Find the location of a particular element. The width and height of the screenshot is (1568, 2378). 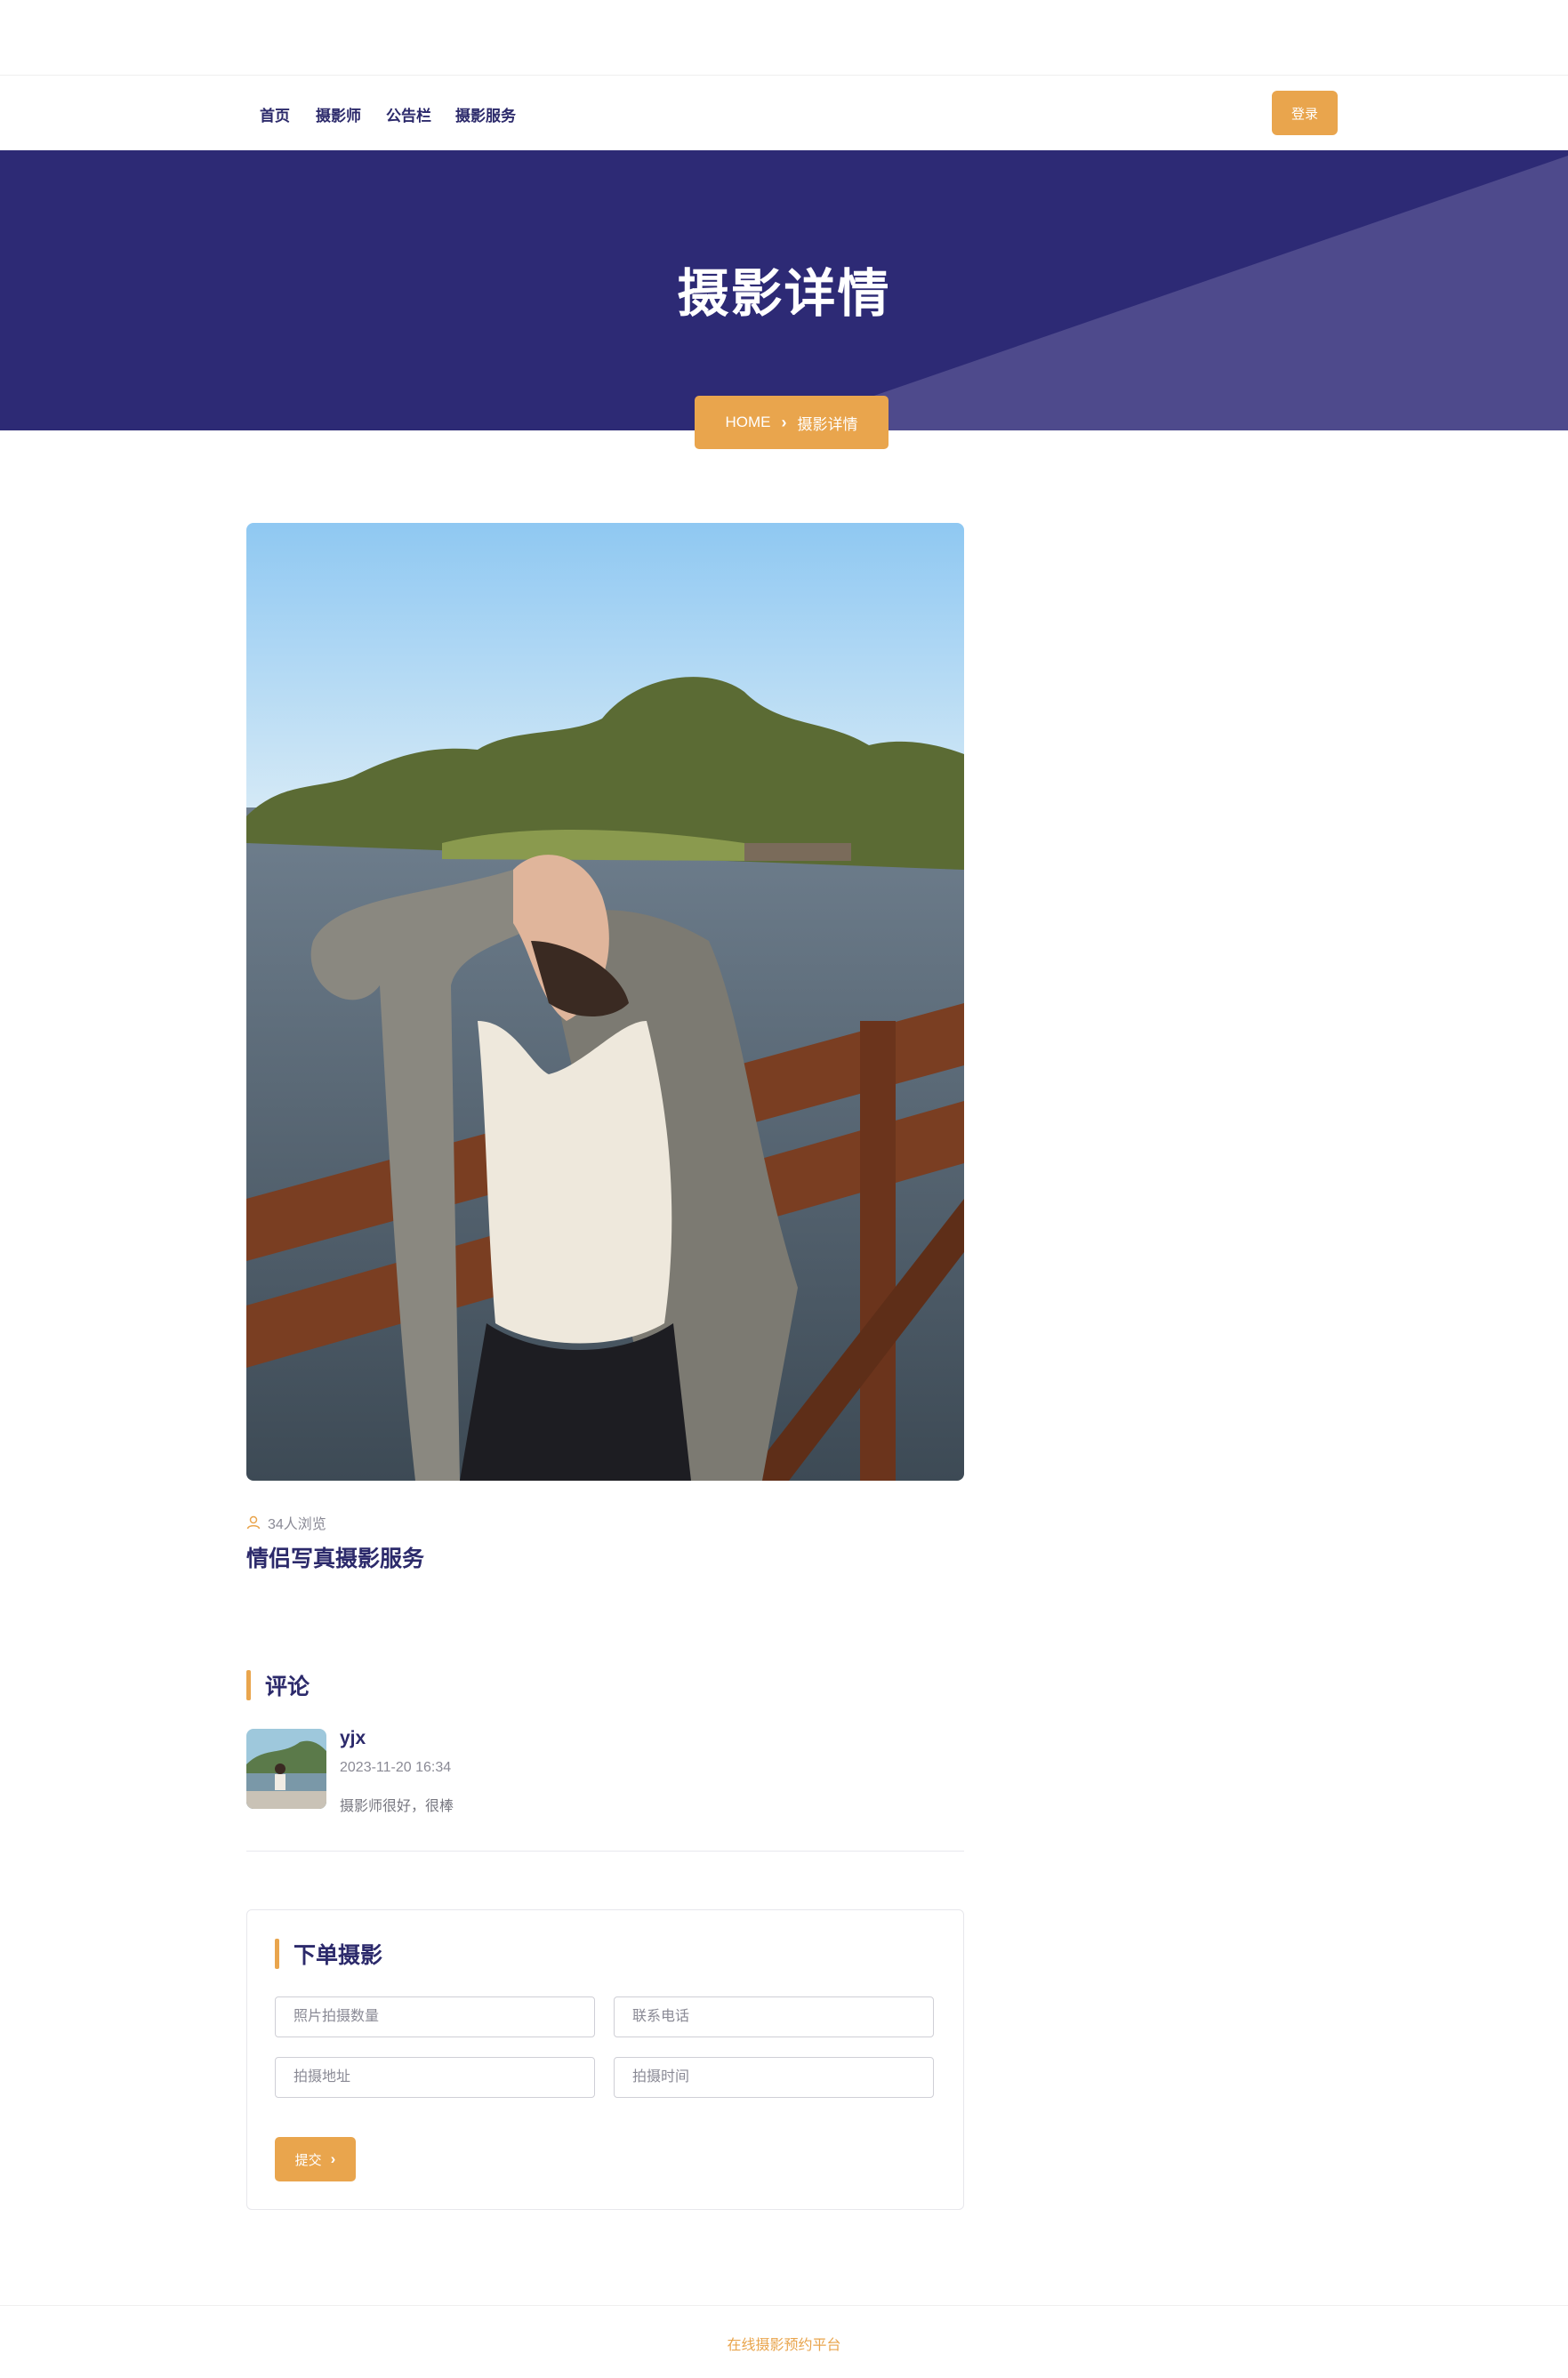

order-heading-text: 下单摄影 is located at coordinates (338, 1955).